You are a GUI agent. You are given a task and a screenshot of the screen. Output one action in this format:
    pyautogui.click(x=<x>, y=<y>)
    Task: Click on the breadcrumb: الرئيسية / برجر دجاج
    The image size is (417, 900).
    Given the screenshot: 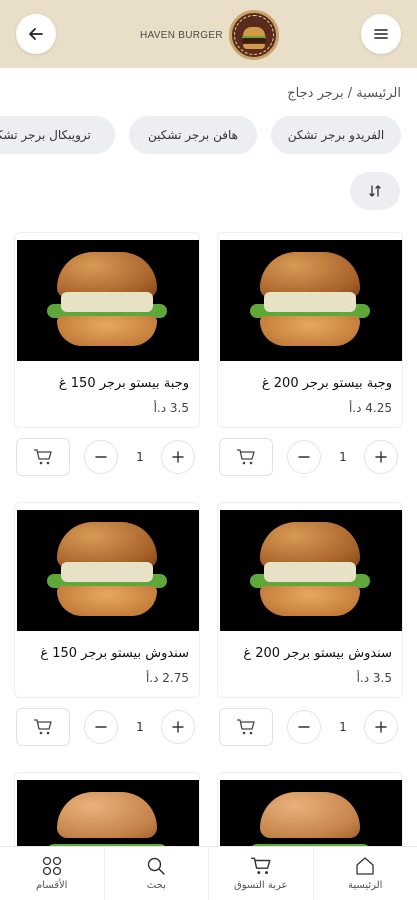 What is the action you would take?
    pyautogui.click(x=344, y=93)
    